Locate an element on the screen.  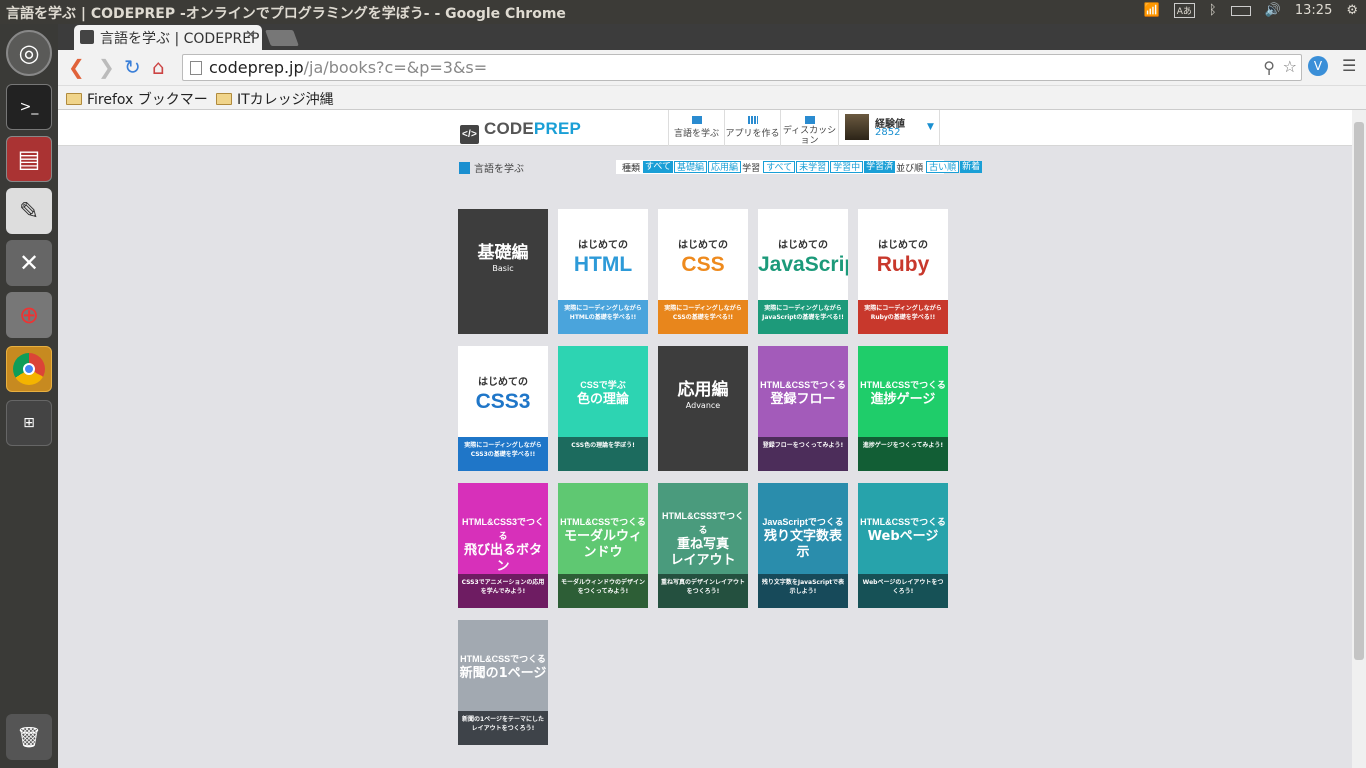
browser-tab: 言語を学ぶ | CODEPREP ✕ is located at coordinates (168, 37).